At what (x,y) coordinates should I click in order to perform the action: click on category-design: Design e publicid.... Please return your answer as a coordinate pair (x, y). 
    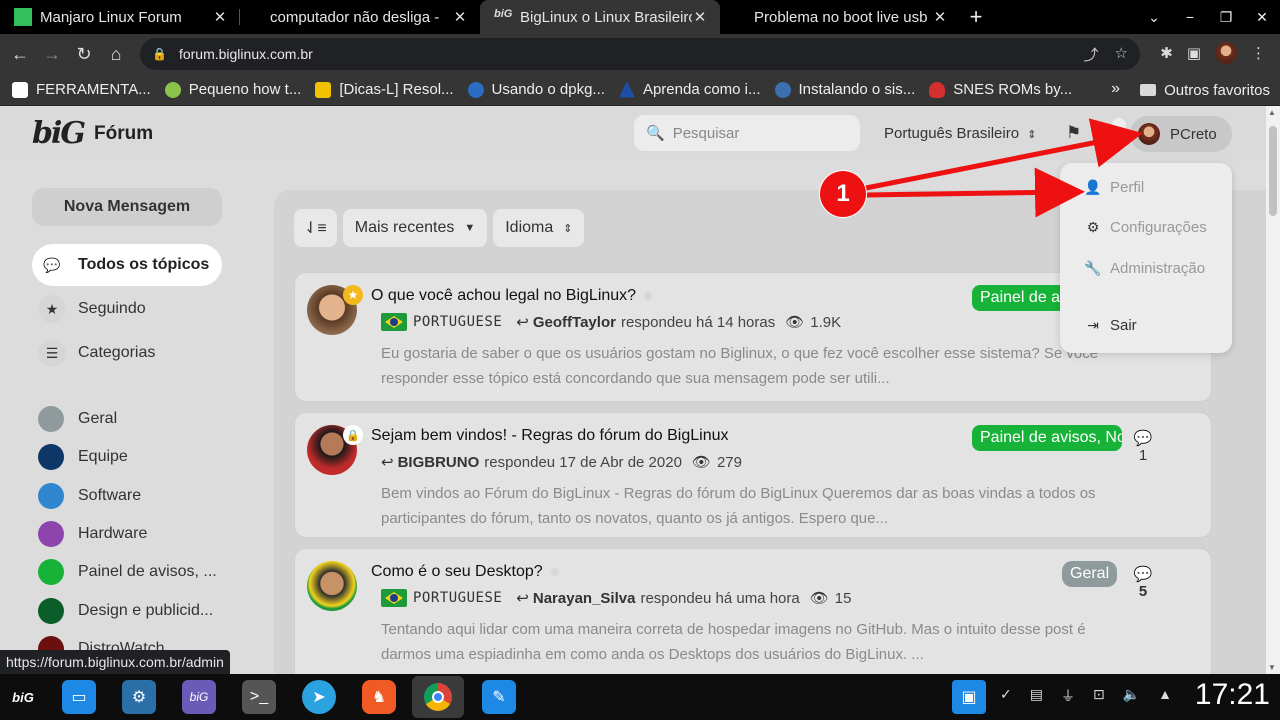
    Looking at the image, I should click on (128, 610).